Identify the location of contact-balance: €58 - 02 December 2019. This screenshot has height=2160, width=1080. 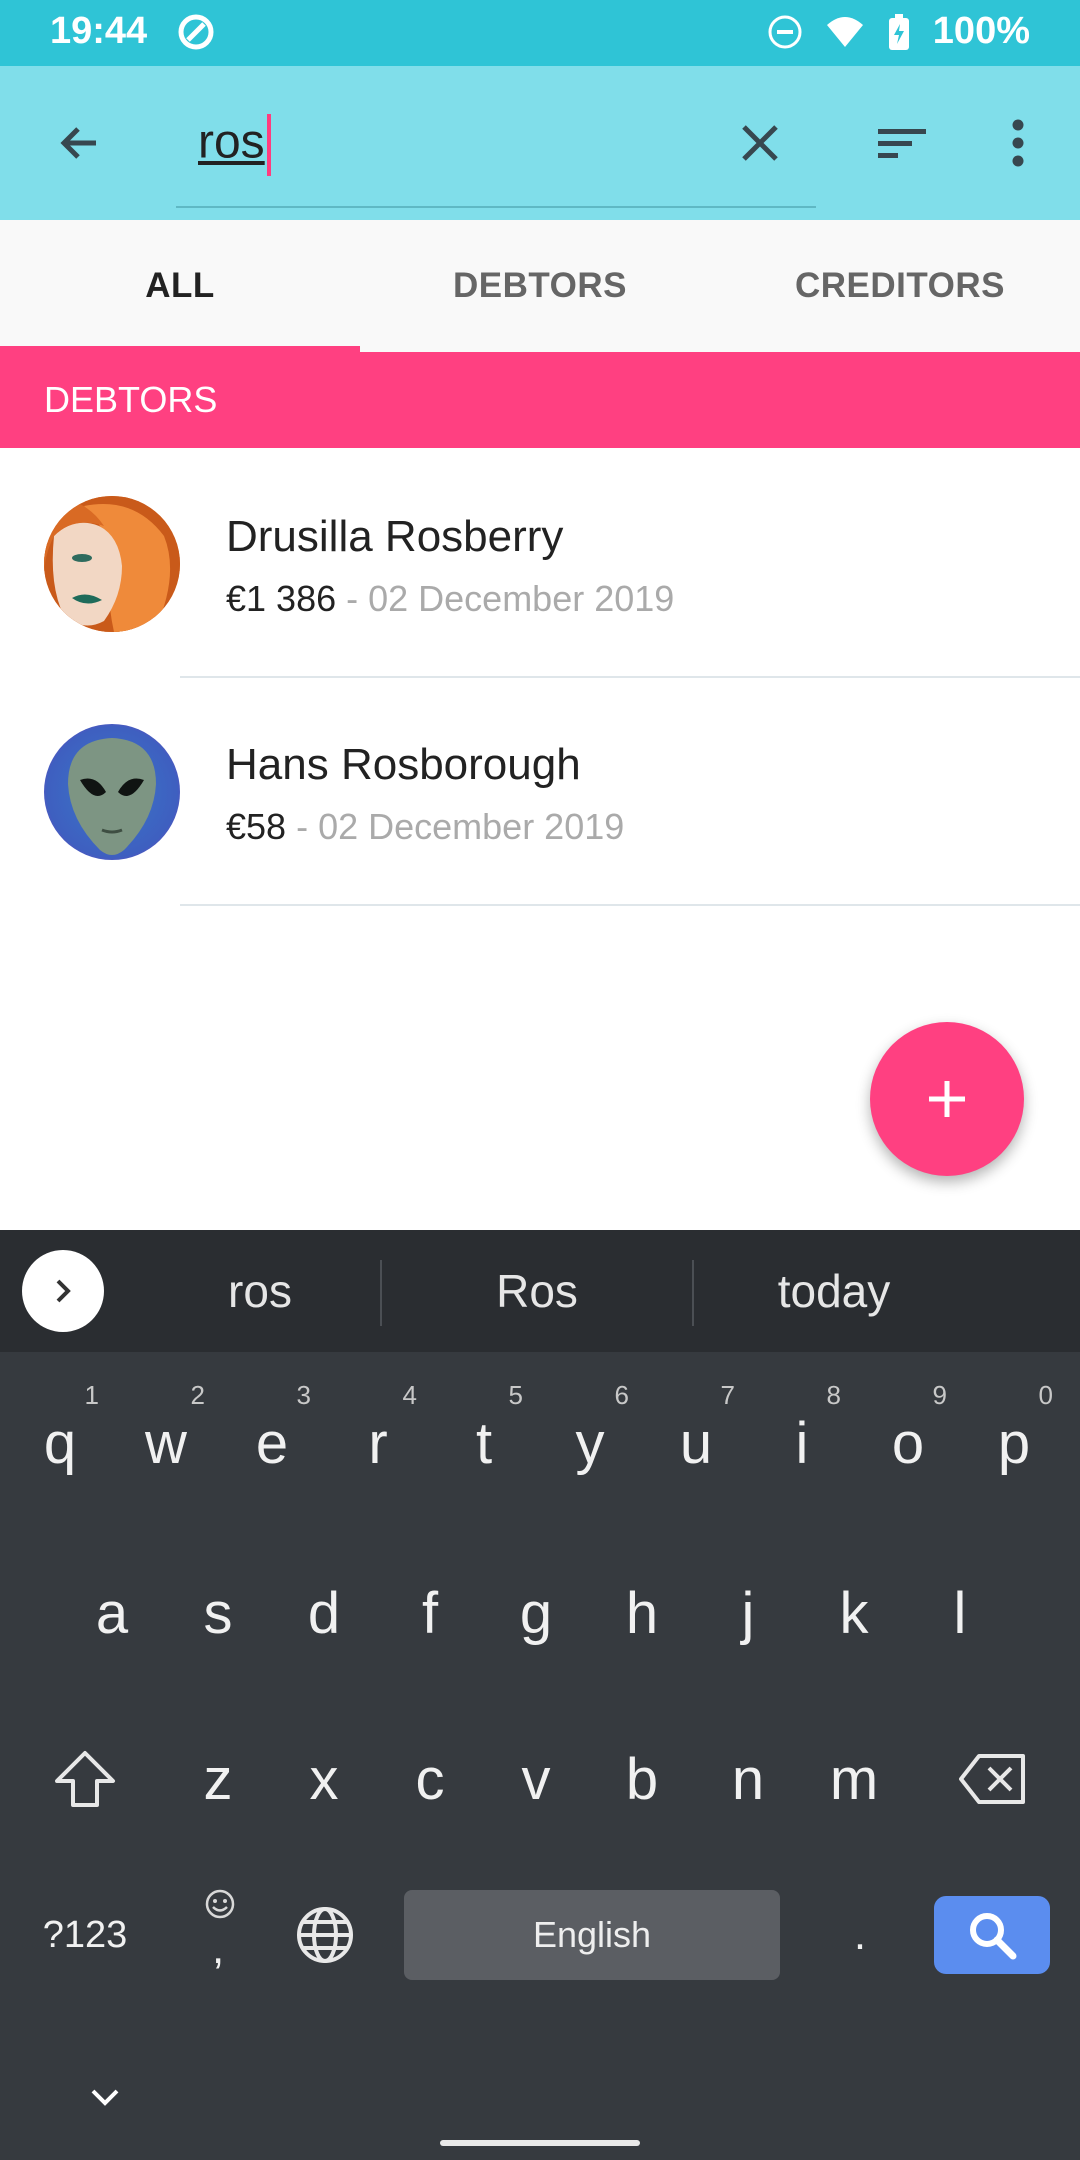
(425, 827).